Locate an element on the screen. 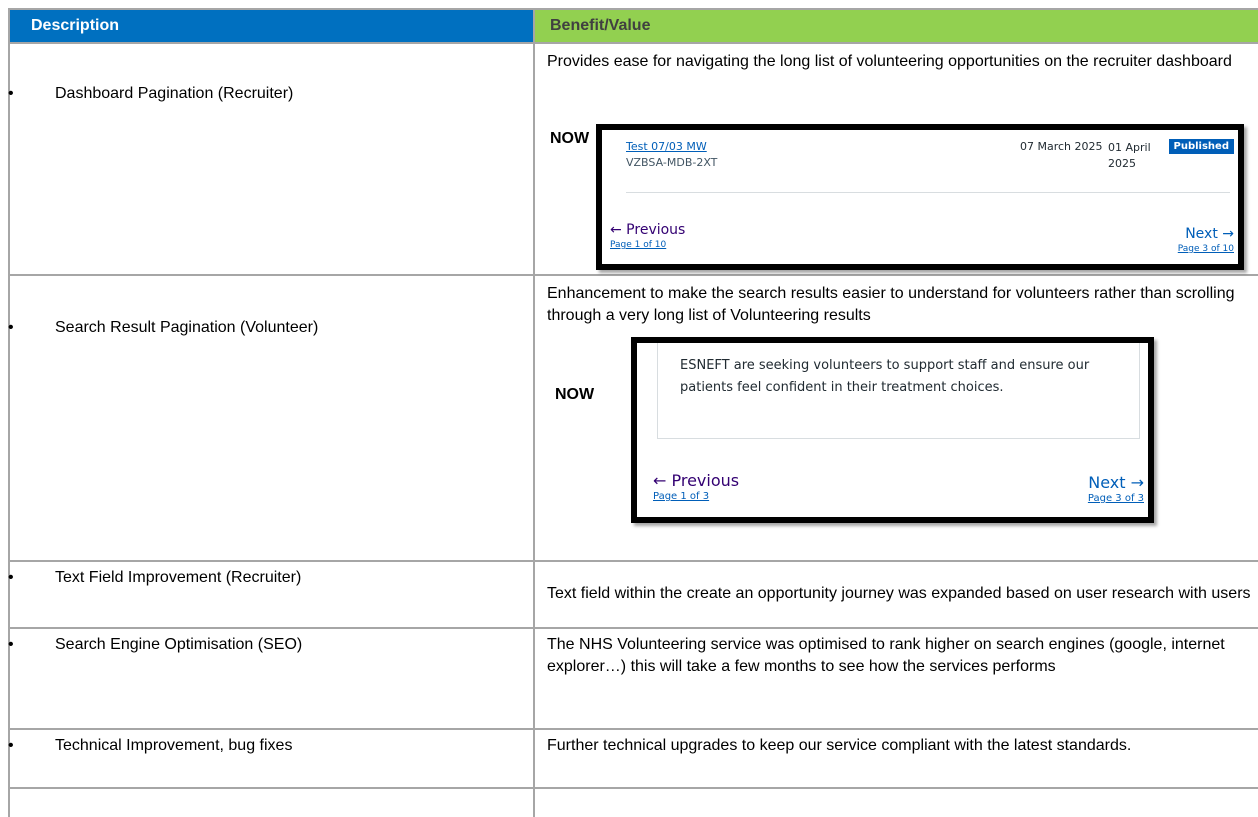 Image resolution: width=1258 pixels, height=817 pixels. benefit-header: Benefit/Value is located at coordinates (896, 26).